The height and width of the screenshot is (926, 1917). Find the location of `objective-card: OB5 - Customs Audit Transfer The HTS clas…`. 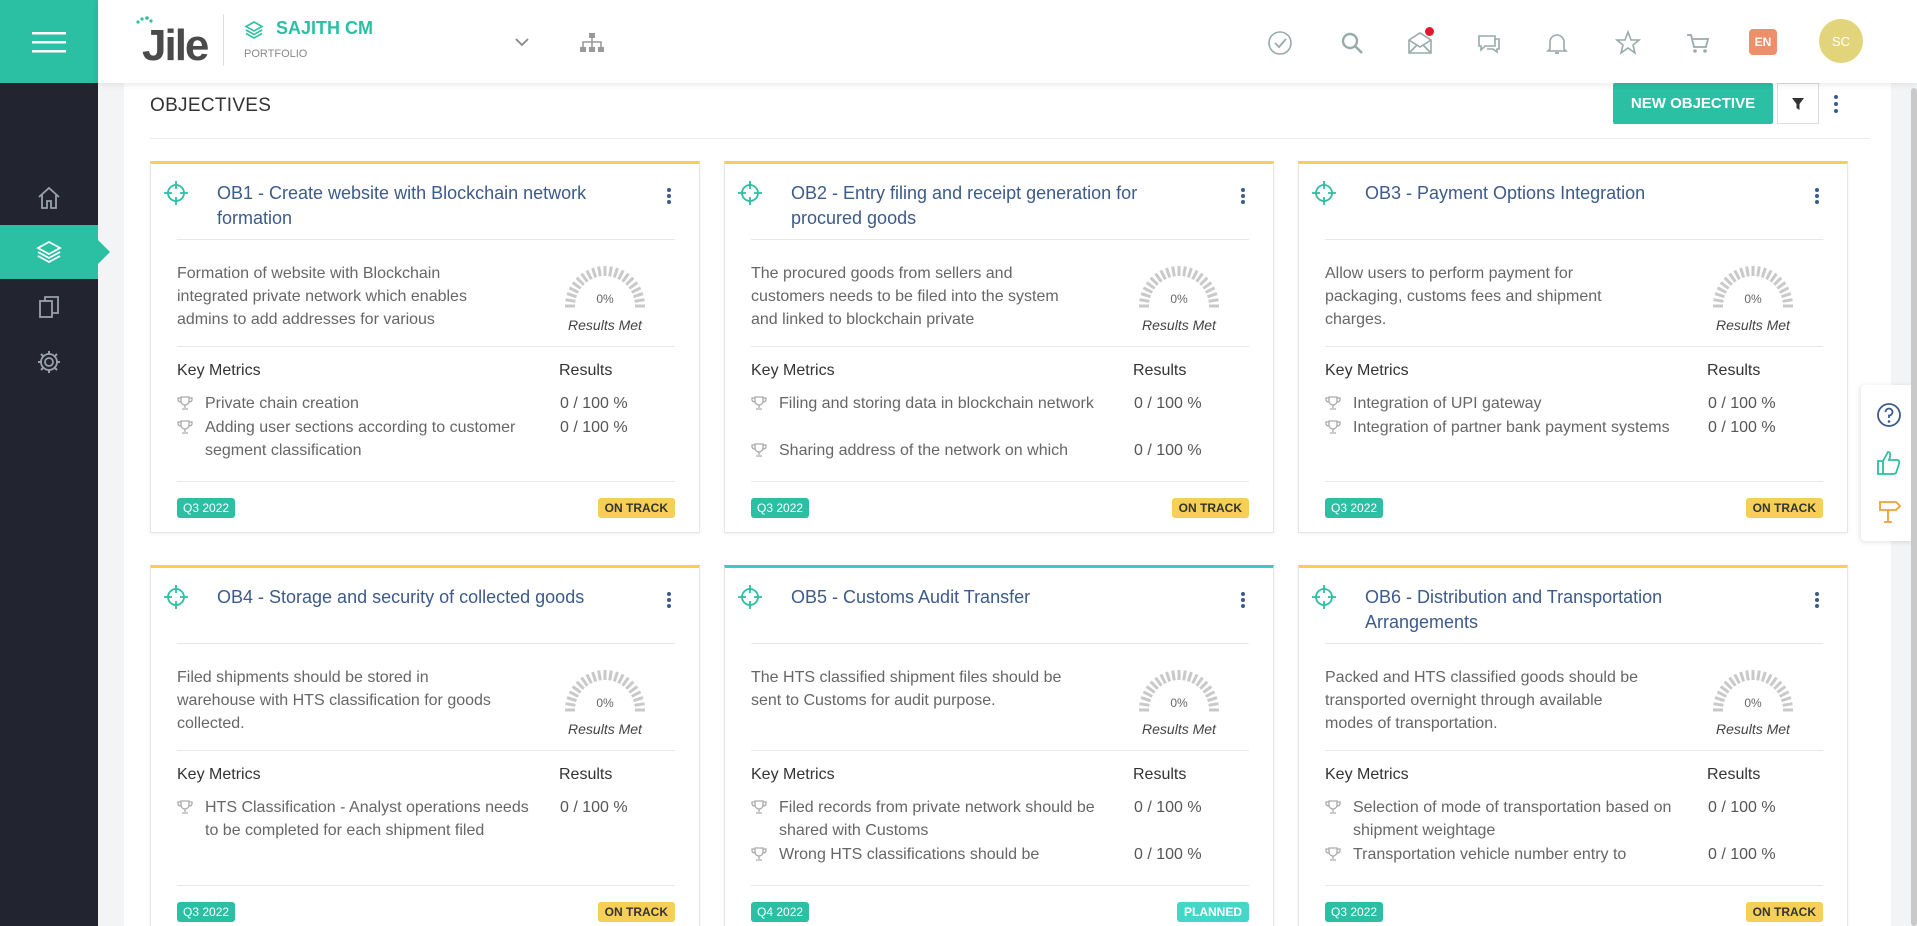

objective-card: OB5 - Customs Audit Transfer The HTS clas… is located at coordinates (999, 745).